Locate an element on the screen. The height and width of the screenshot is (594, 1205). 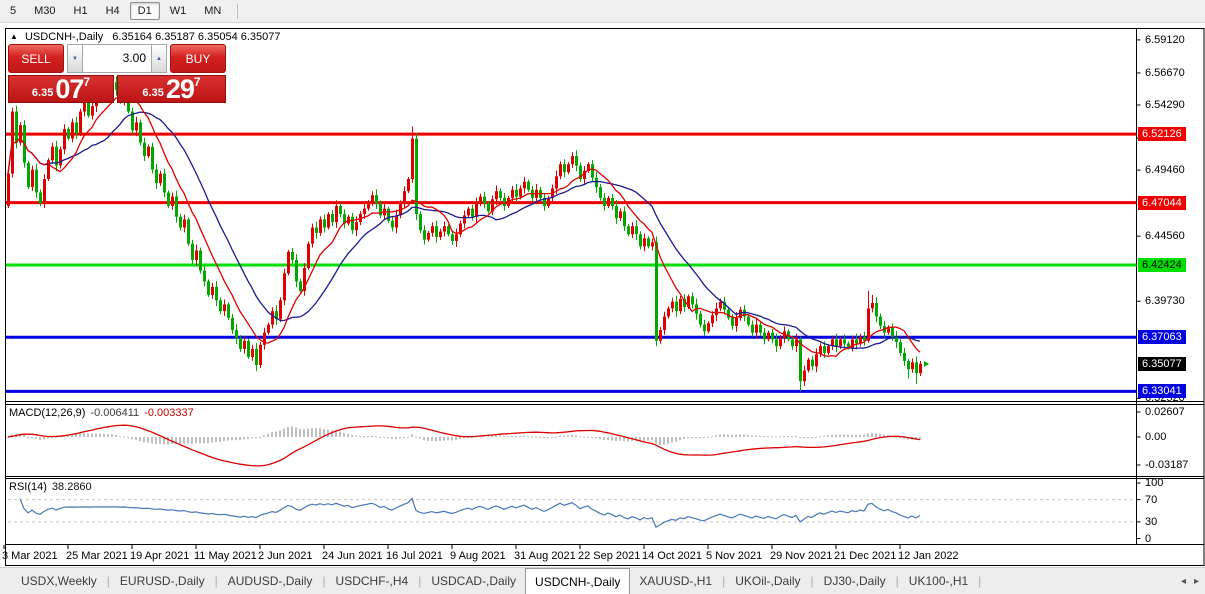
timeframe-button-m30: M30 is located at coordinates (44, 11).